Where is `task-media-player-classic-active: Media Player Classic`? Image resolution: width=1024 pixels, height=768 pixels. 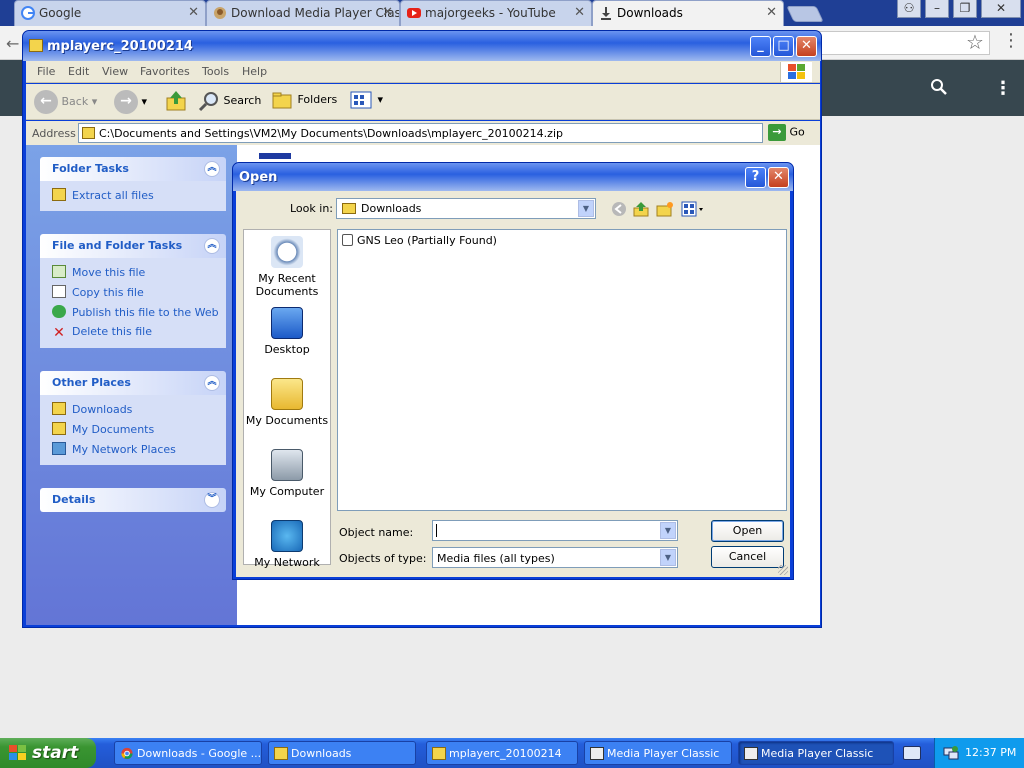 task-media-player-classic-active: Media Player Classic is located at coordinates (816, 753).